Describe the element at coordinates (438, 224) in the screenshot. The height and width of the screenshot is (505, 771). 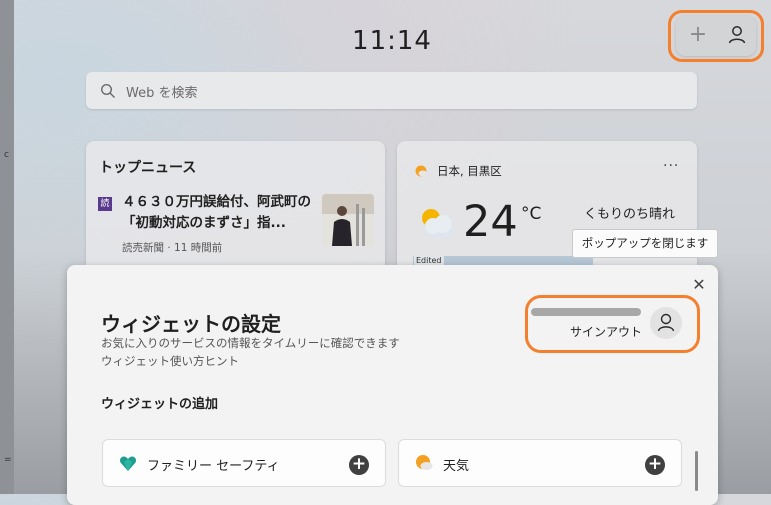
I see `partly-cloudy-icon` at that location.